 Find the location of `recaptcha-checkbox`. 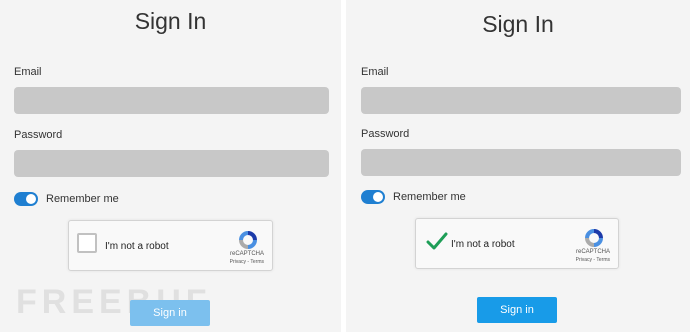

recaptcha-checkbox is located at coordinates (87, 243).